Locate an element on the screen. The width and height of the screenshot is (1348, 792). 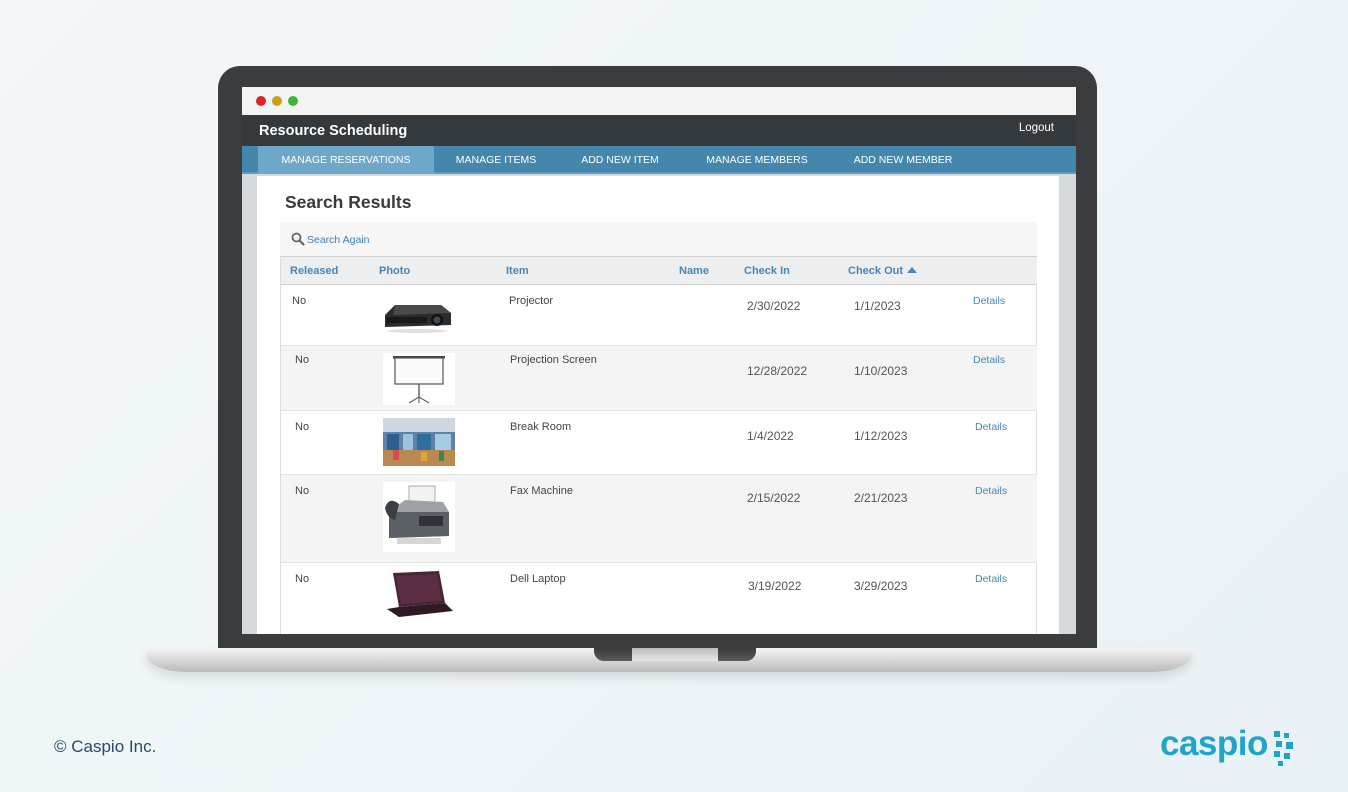
projection-screen-image is located at coordinates (419, 379).